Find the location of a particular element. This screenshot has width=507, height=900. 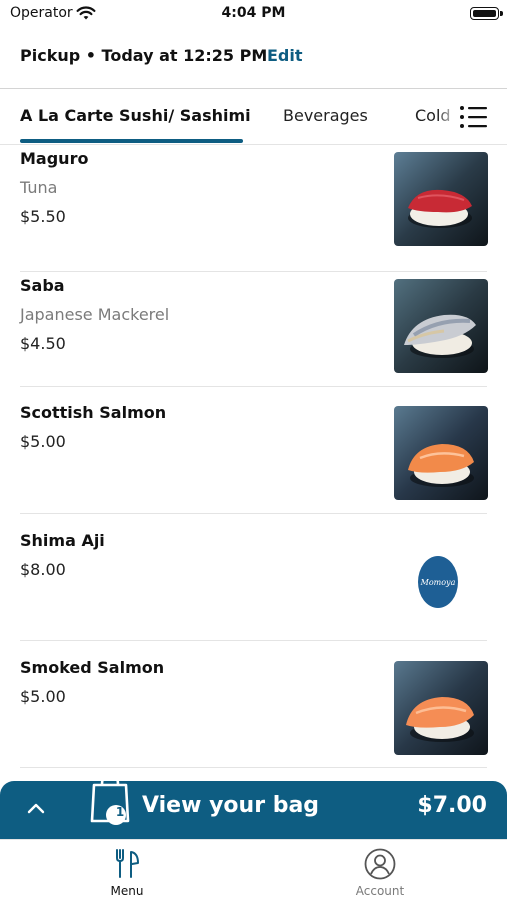

status-time: 4:04 PM is located at coordinates (253, 13).